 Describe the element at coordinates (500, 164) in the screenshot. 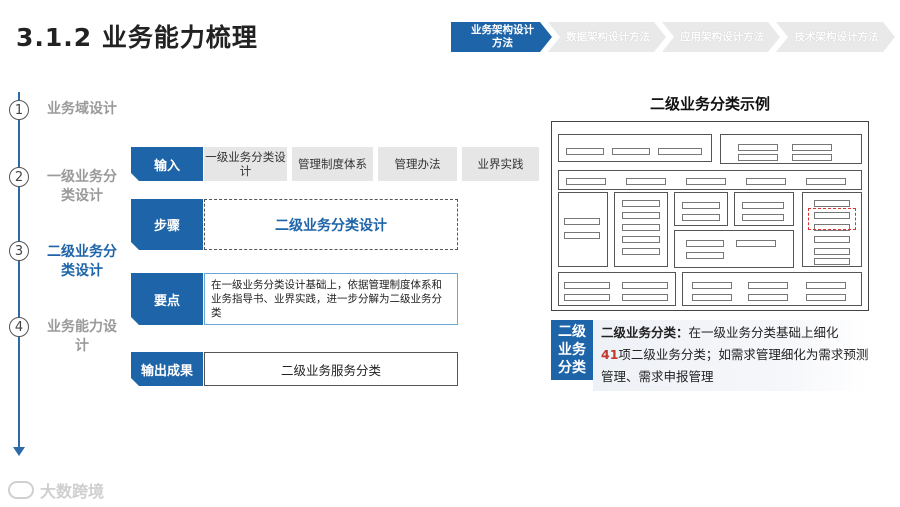

I see `input-industry-practice: 业界实践` at that location.